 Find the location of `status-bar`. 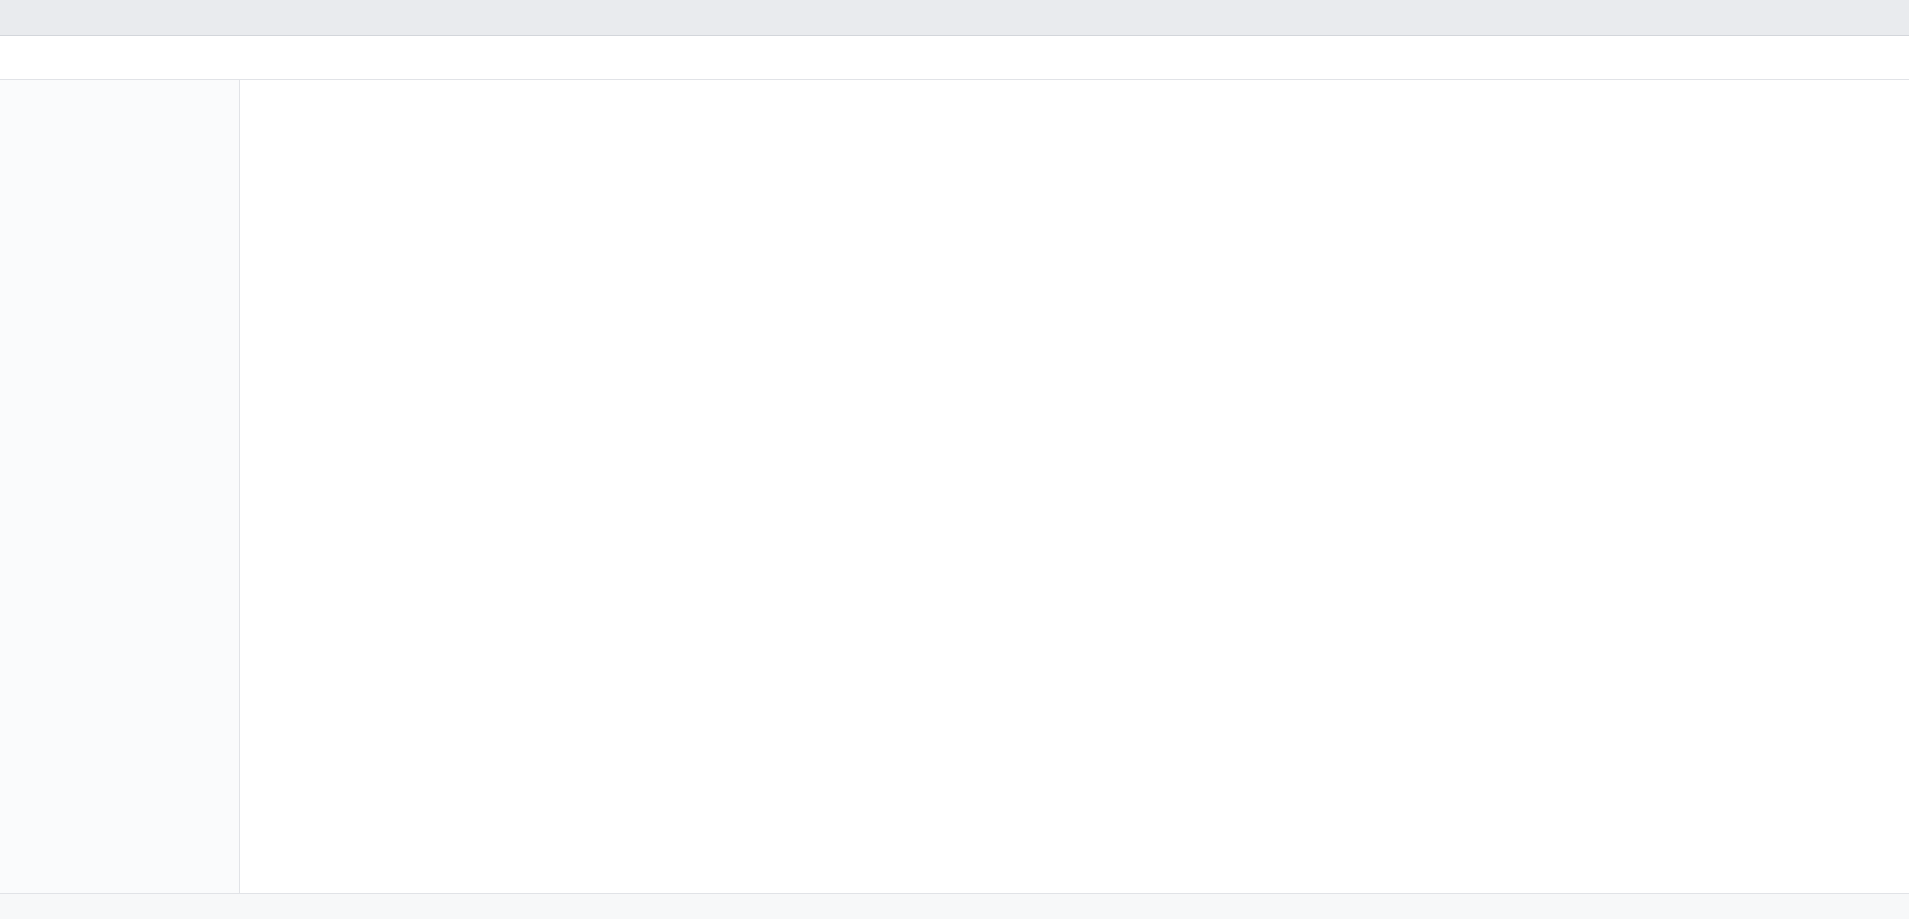

status-bar is located at coordinates (954, 906).